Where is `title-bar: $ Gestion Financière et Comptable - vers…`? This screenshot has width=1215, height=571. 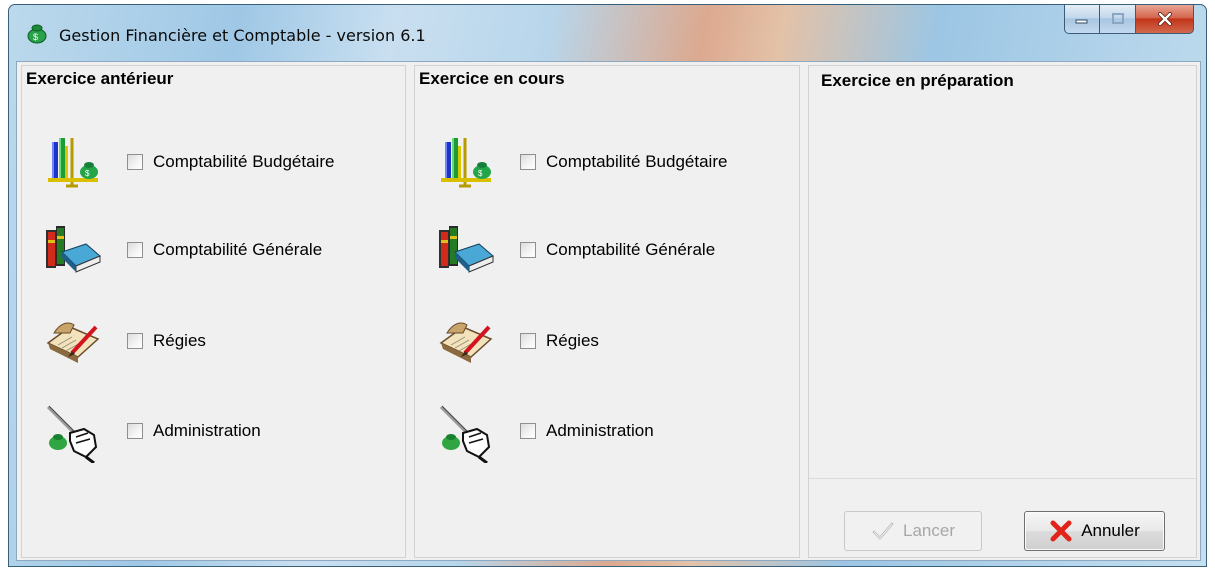
title-bar: $ Gestion Financière et Comptable - vers… is located at coordinates (607, 33).